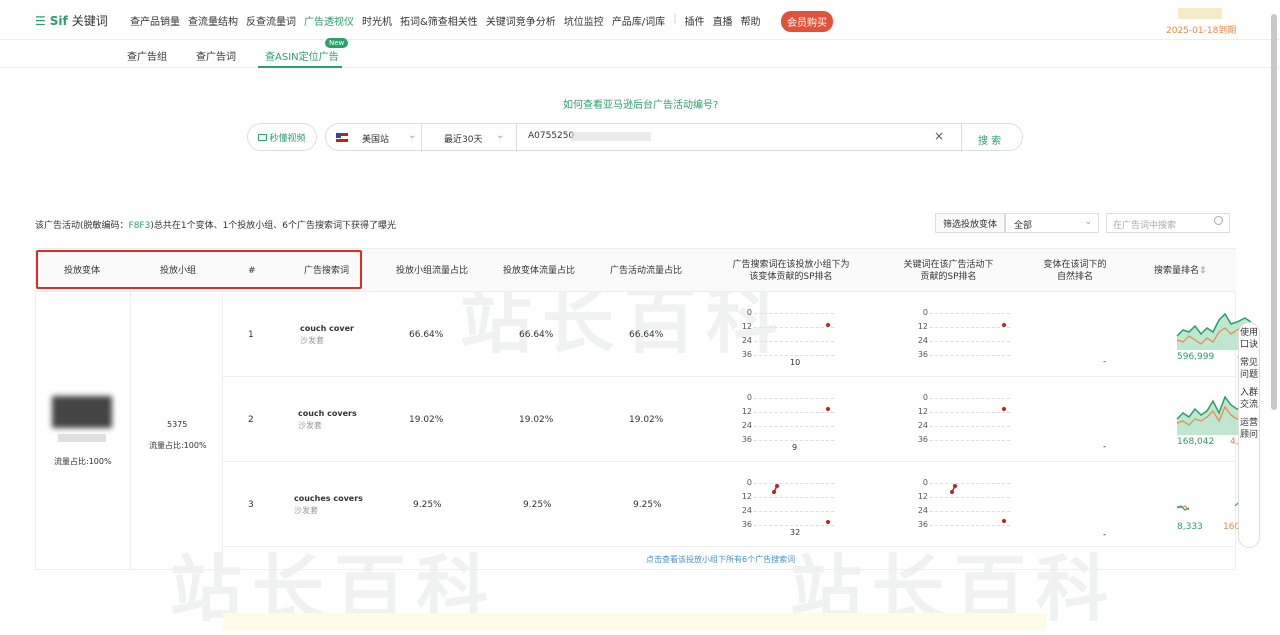 The image size is (1280, 635). I want to click on search-icon, so click(1218, 220).